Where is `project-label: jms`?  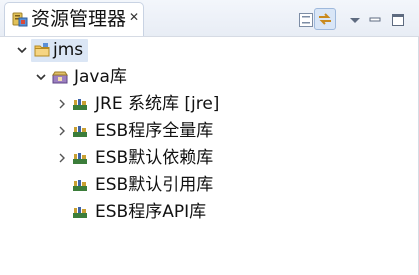 project-label: jms is located at coordinates (68, 50).